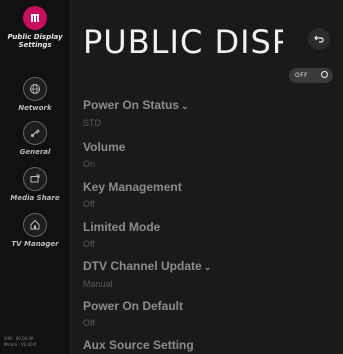 This screenshot has width=343, height=354. Describe the element at coordinates (35, 198) in the screenshot. I see `sidebar-item-label: Media Share` at that location.